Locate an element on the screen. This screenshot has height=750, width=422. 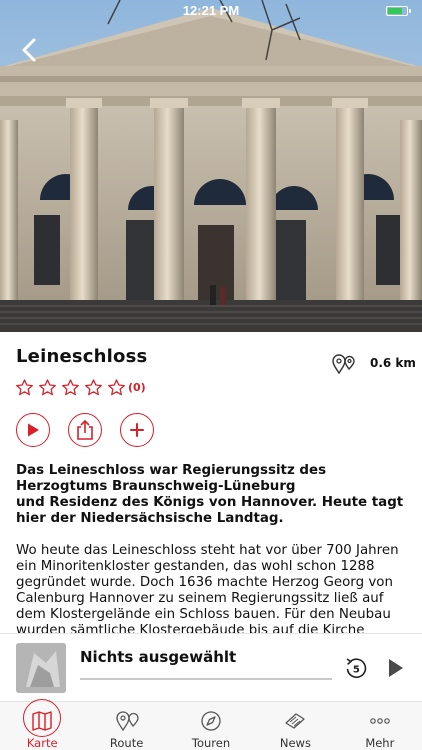
share-button is located at coordinates (85, 430).